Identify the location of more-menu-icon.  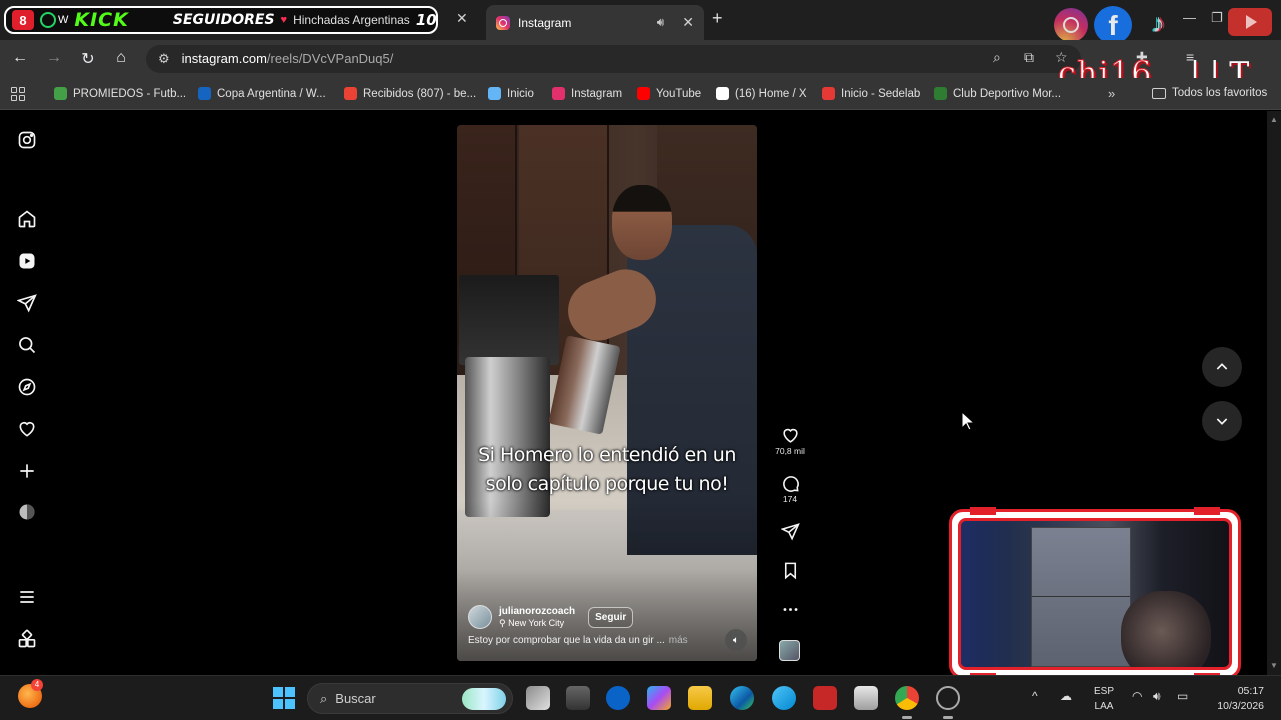
(27, 597).